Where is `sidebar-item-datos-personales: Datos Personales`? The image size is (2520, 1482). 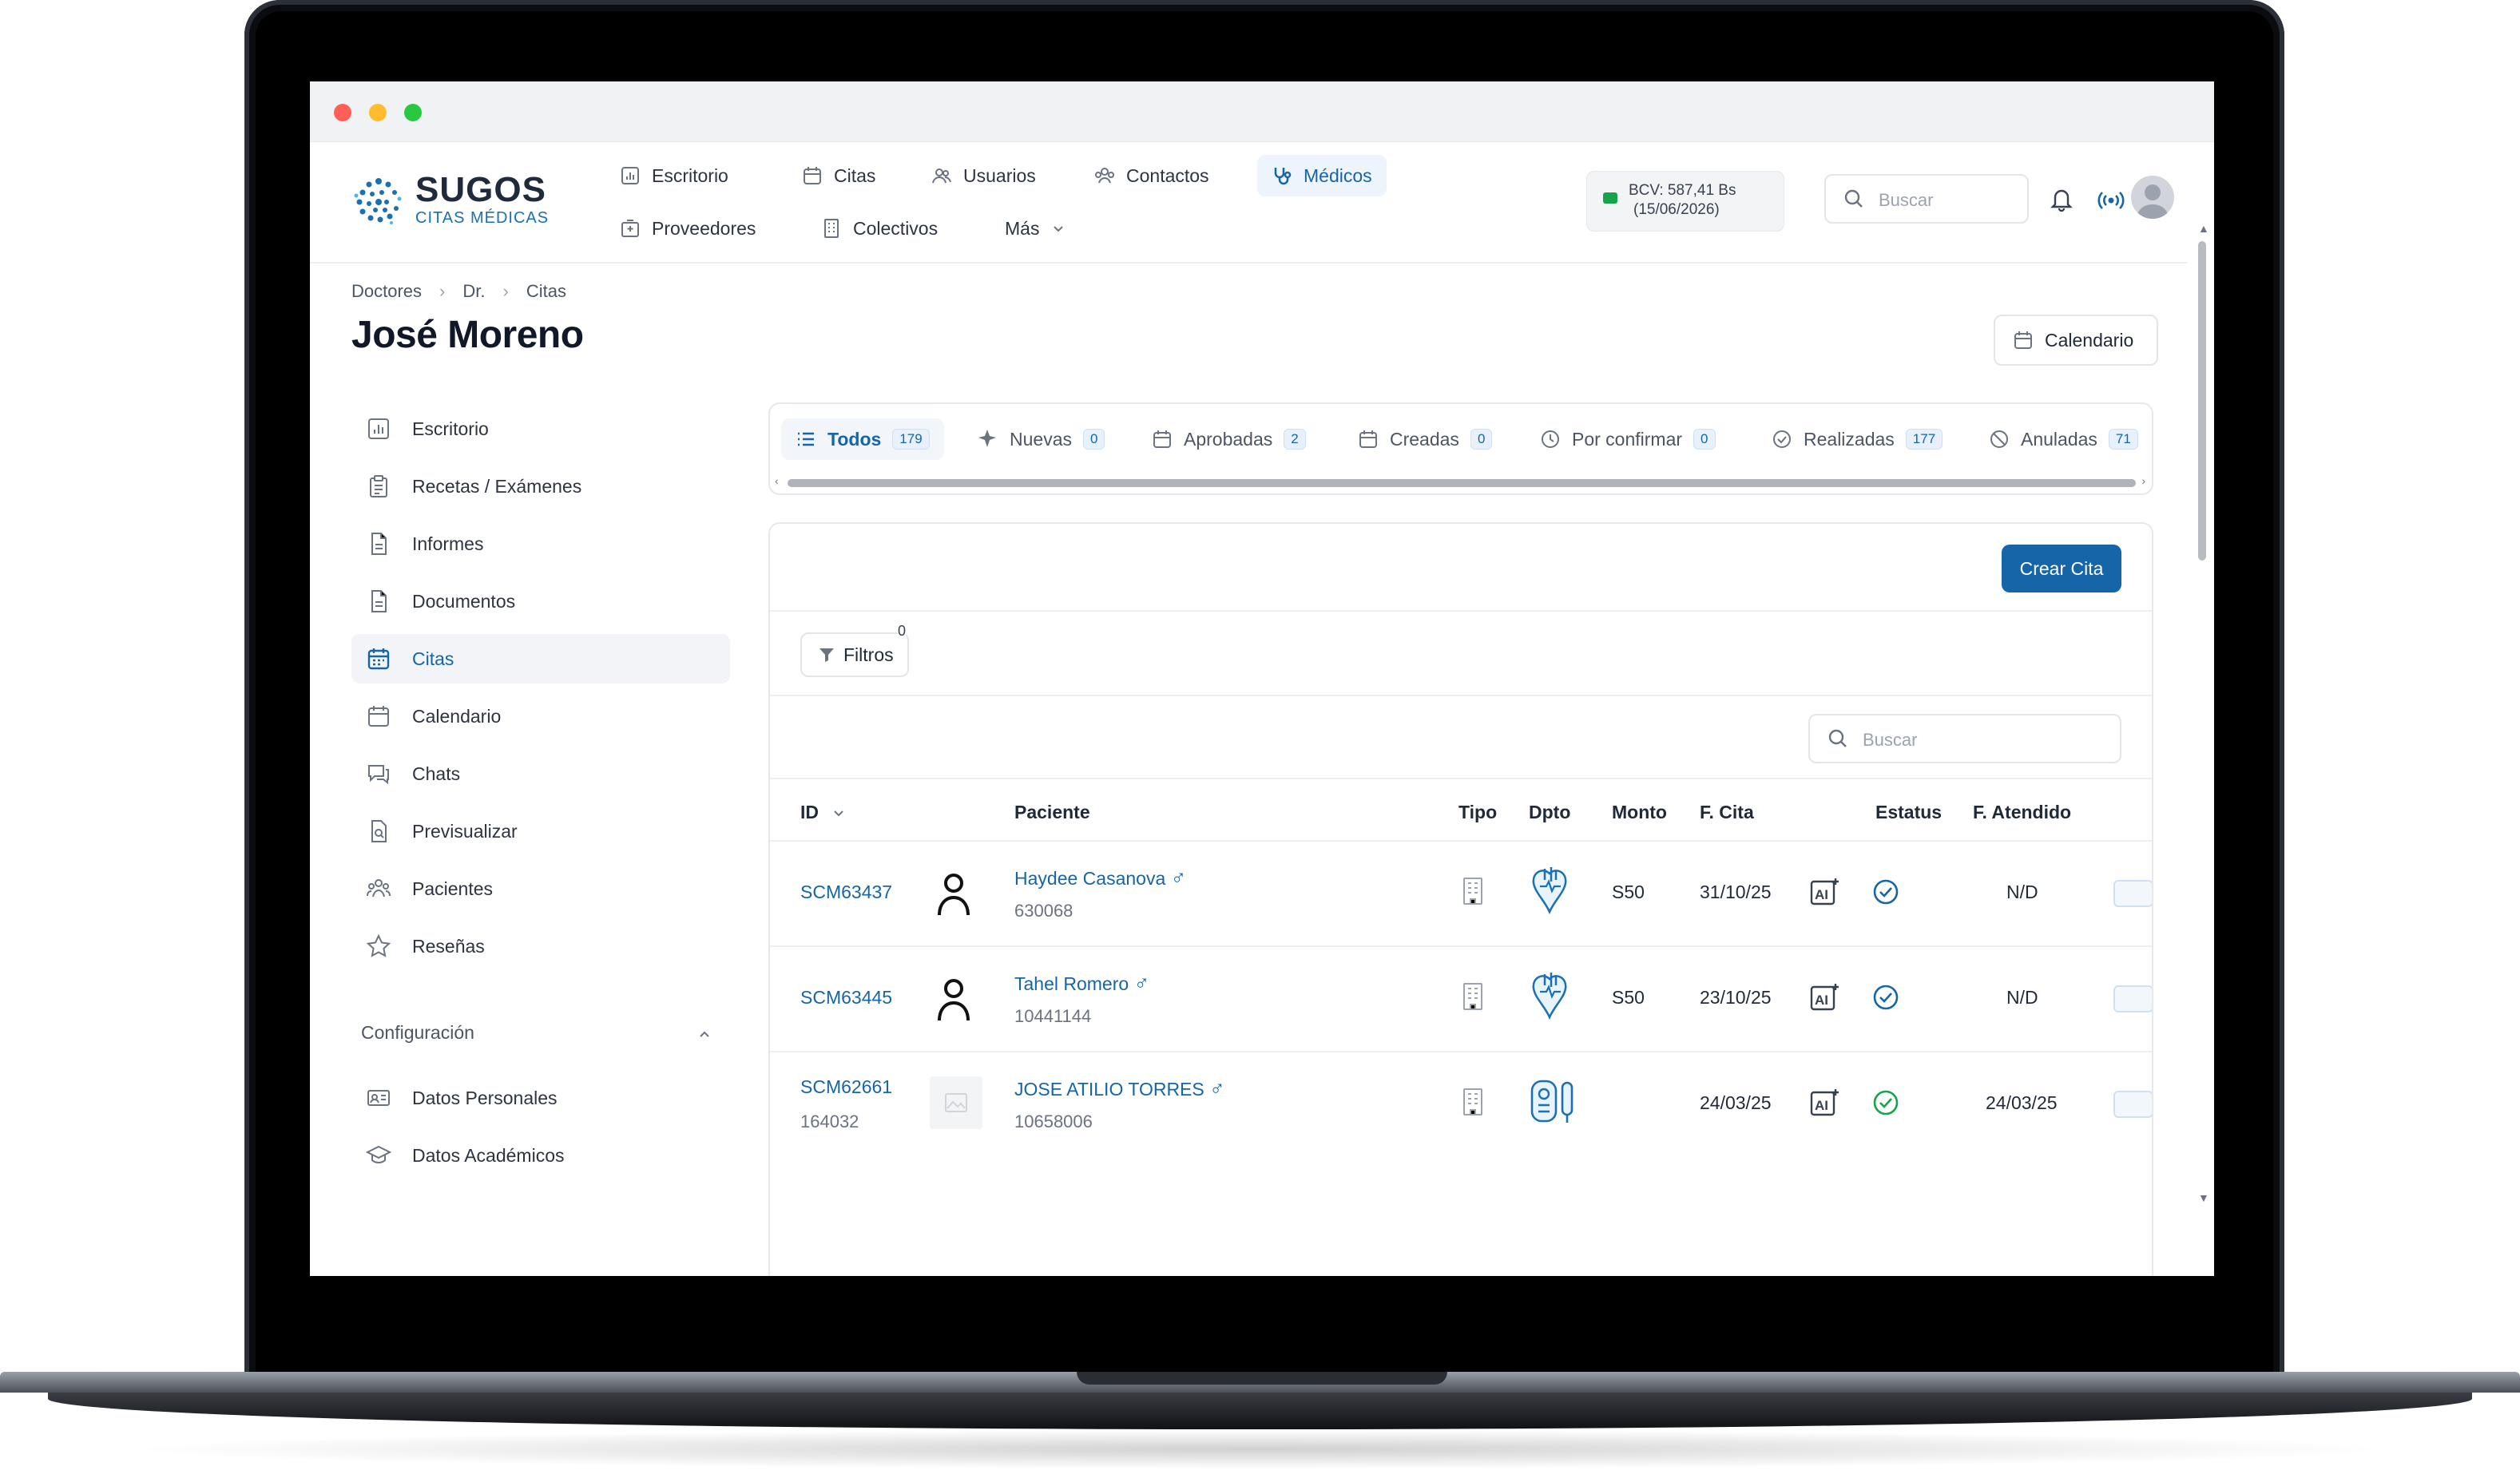
sidebar-item-datos-personales: Datos Personales is located at coordinates (540, 1098).